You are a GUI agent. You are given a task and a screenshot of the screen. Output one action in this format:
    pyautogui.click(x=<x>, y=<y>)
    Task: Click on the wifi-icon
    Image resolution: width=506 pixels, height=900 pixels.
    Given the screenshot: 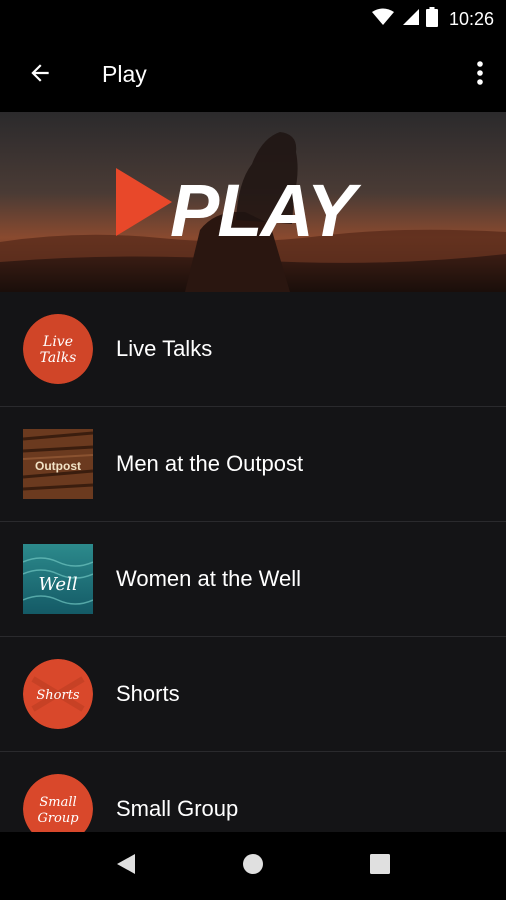 What is the action you would take?
    pyautogui.click(x=382, y=19)
    